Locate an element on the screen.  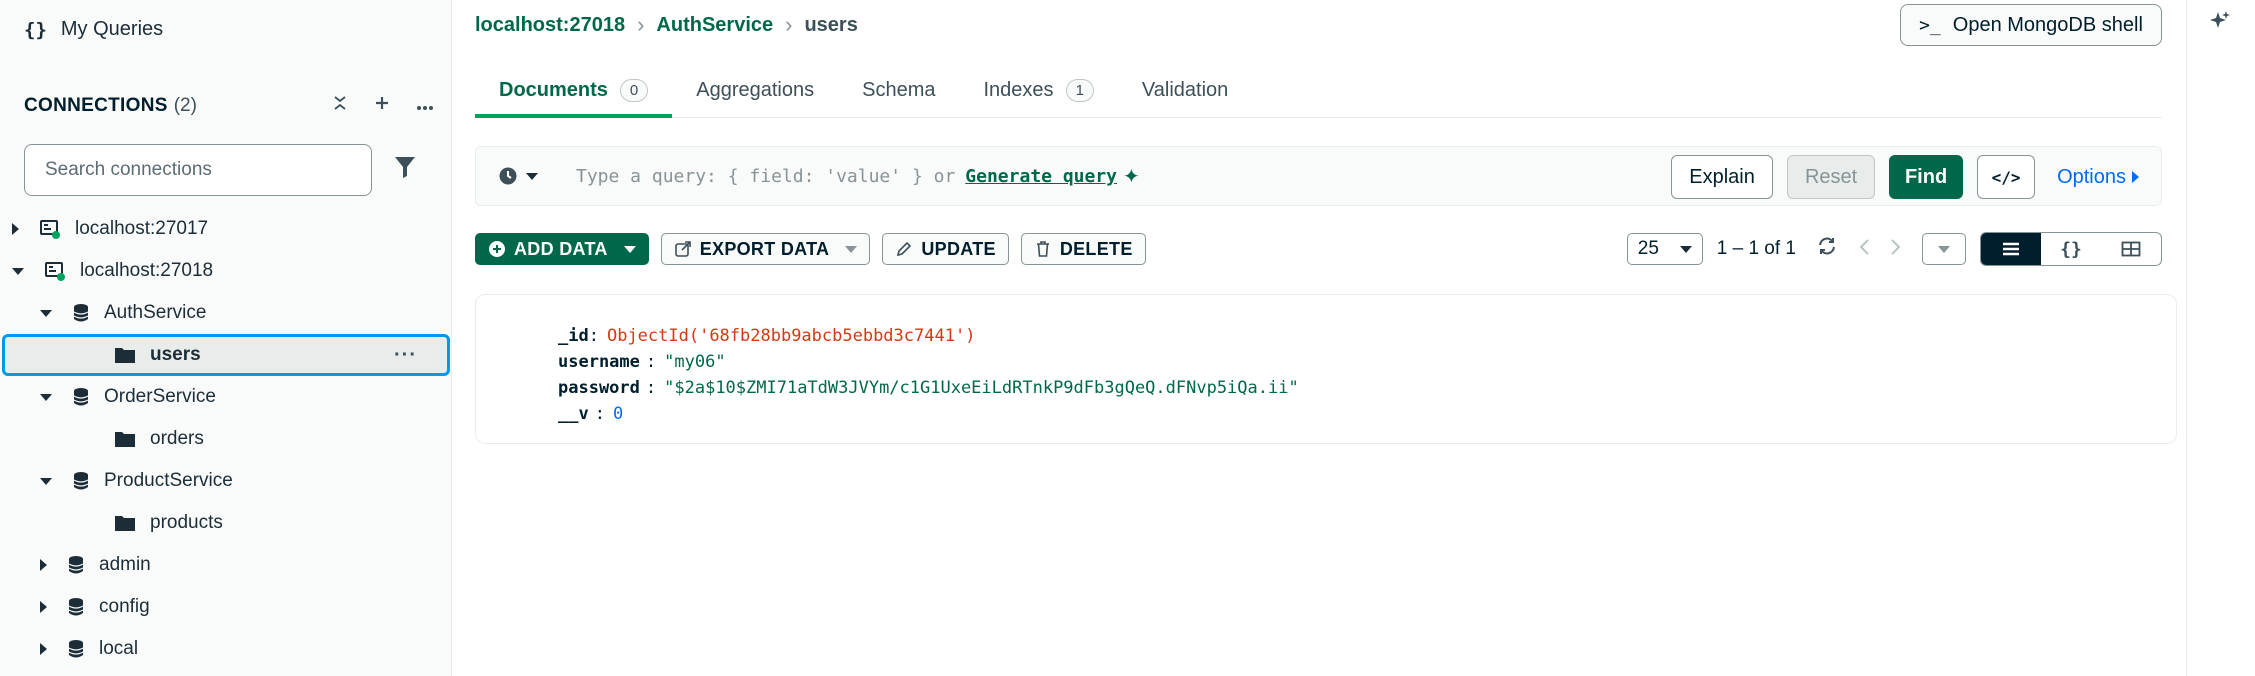
tab-count-badge: 0 is located at coordinates (634, 90).